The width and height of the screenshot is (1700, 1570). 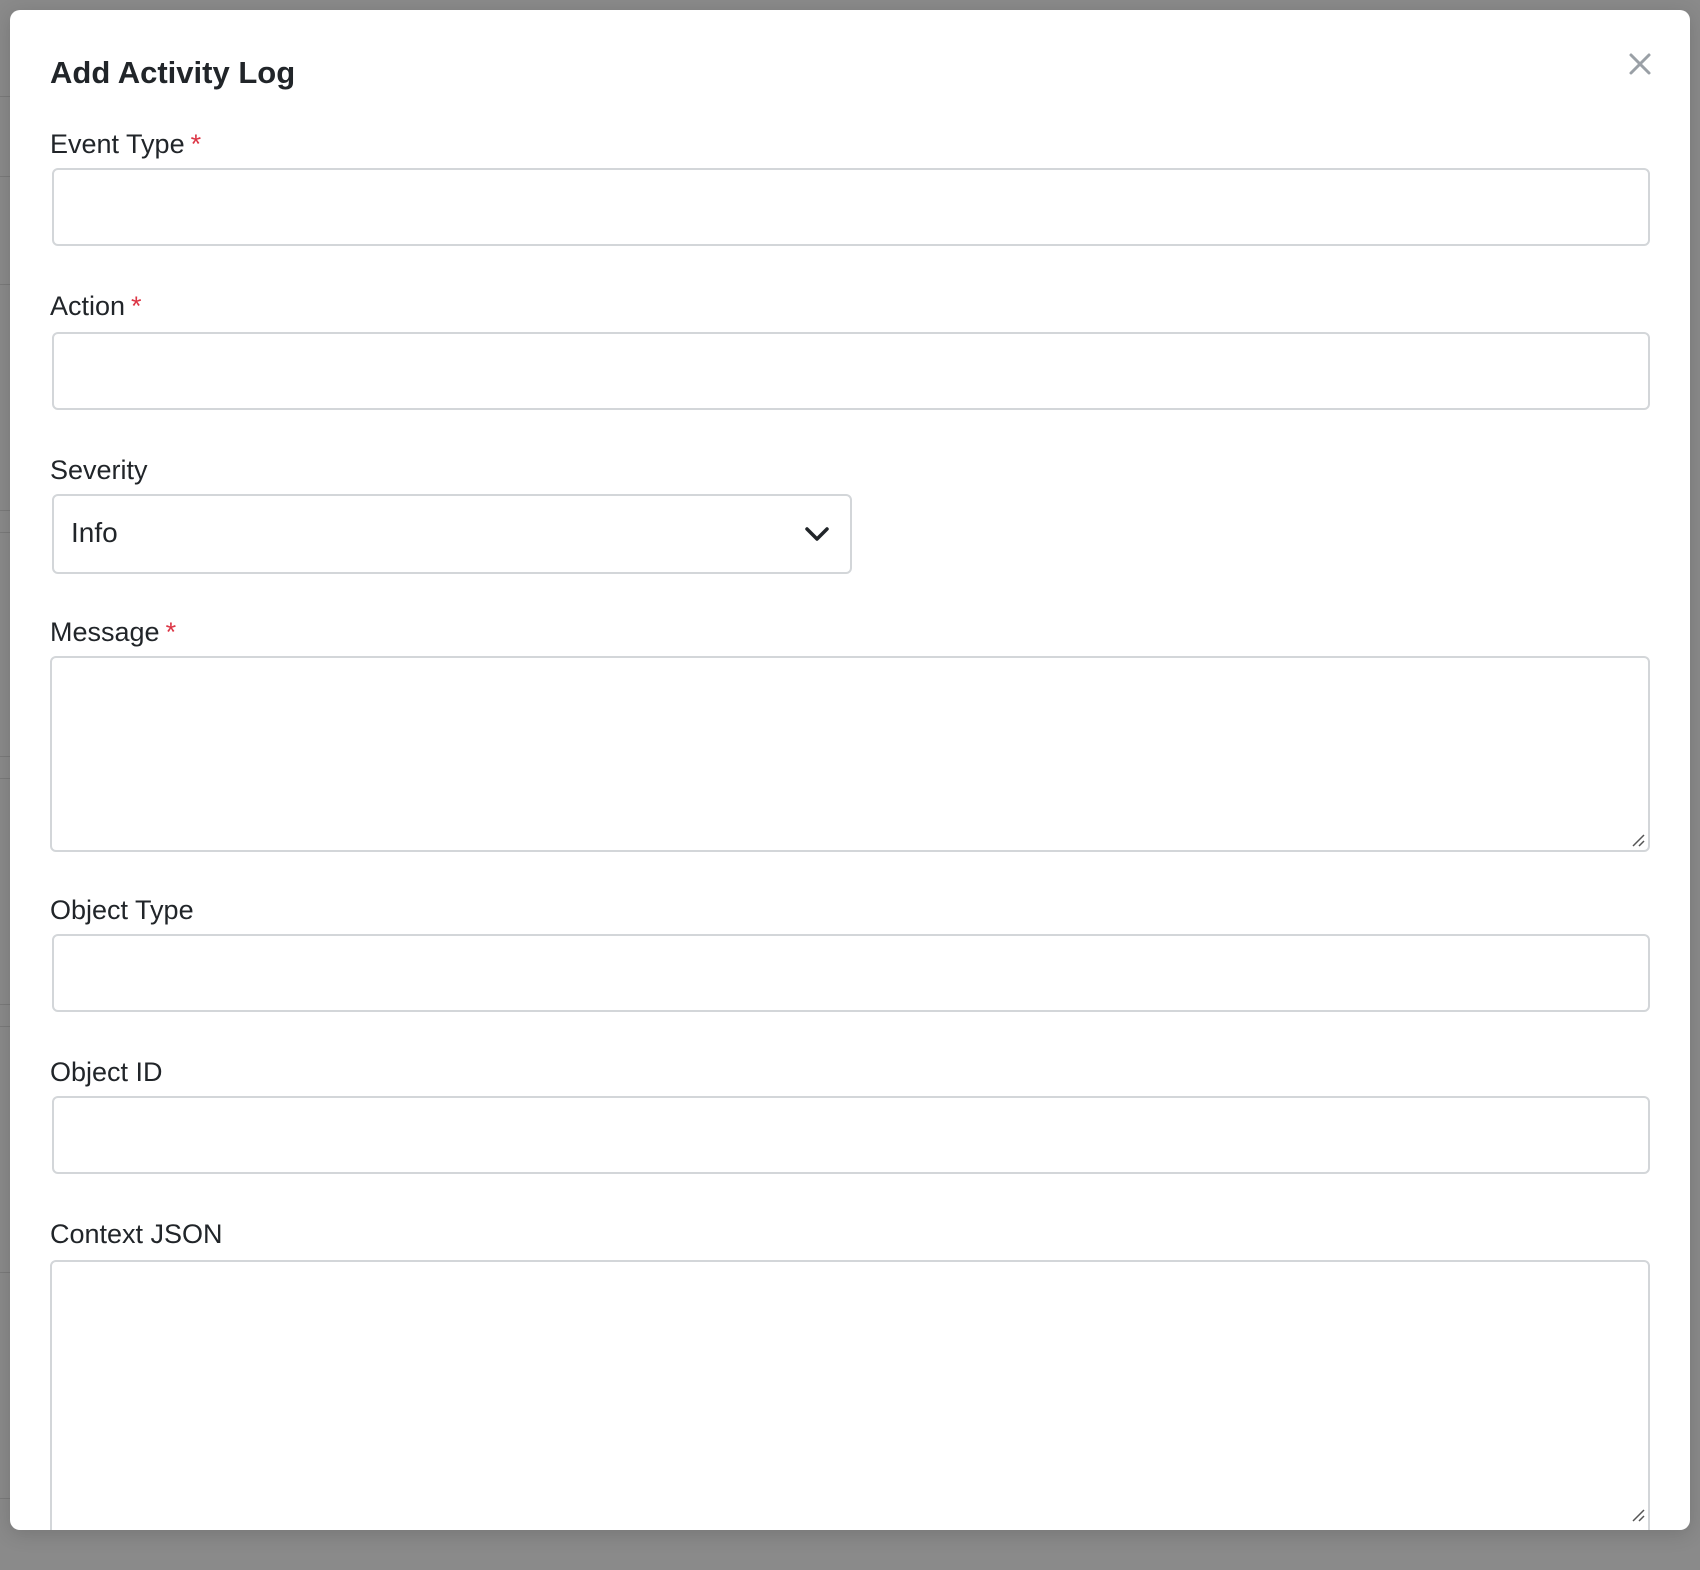 I want to click on object-type-label: Object Type, so click(x=122, y=910).